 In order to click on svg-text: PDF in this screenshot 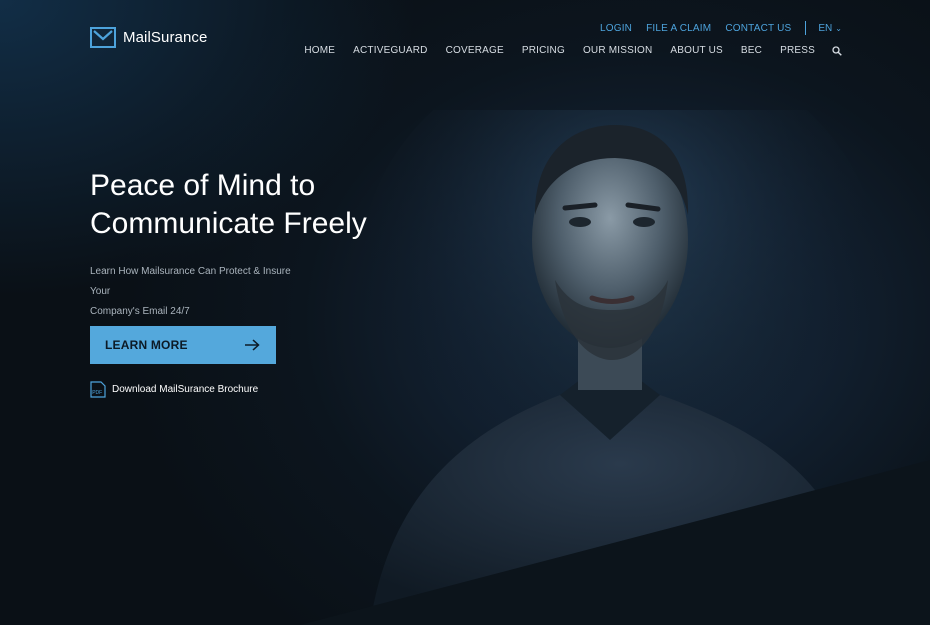, I will do `click(97, 393)`.